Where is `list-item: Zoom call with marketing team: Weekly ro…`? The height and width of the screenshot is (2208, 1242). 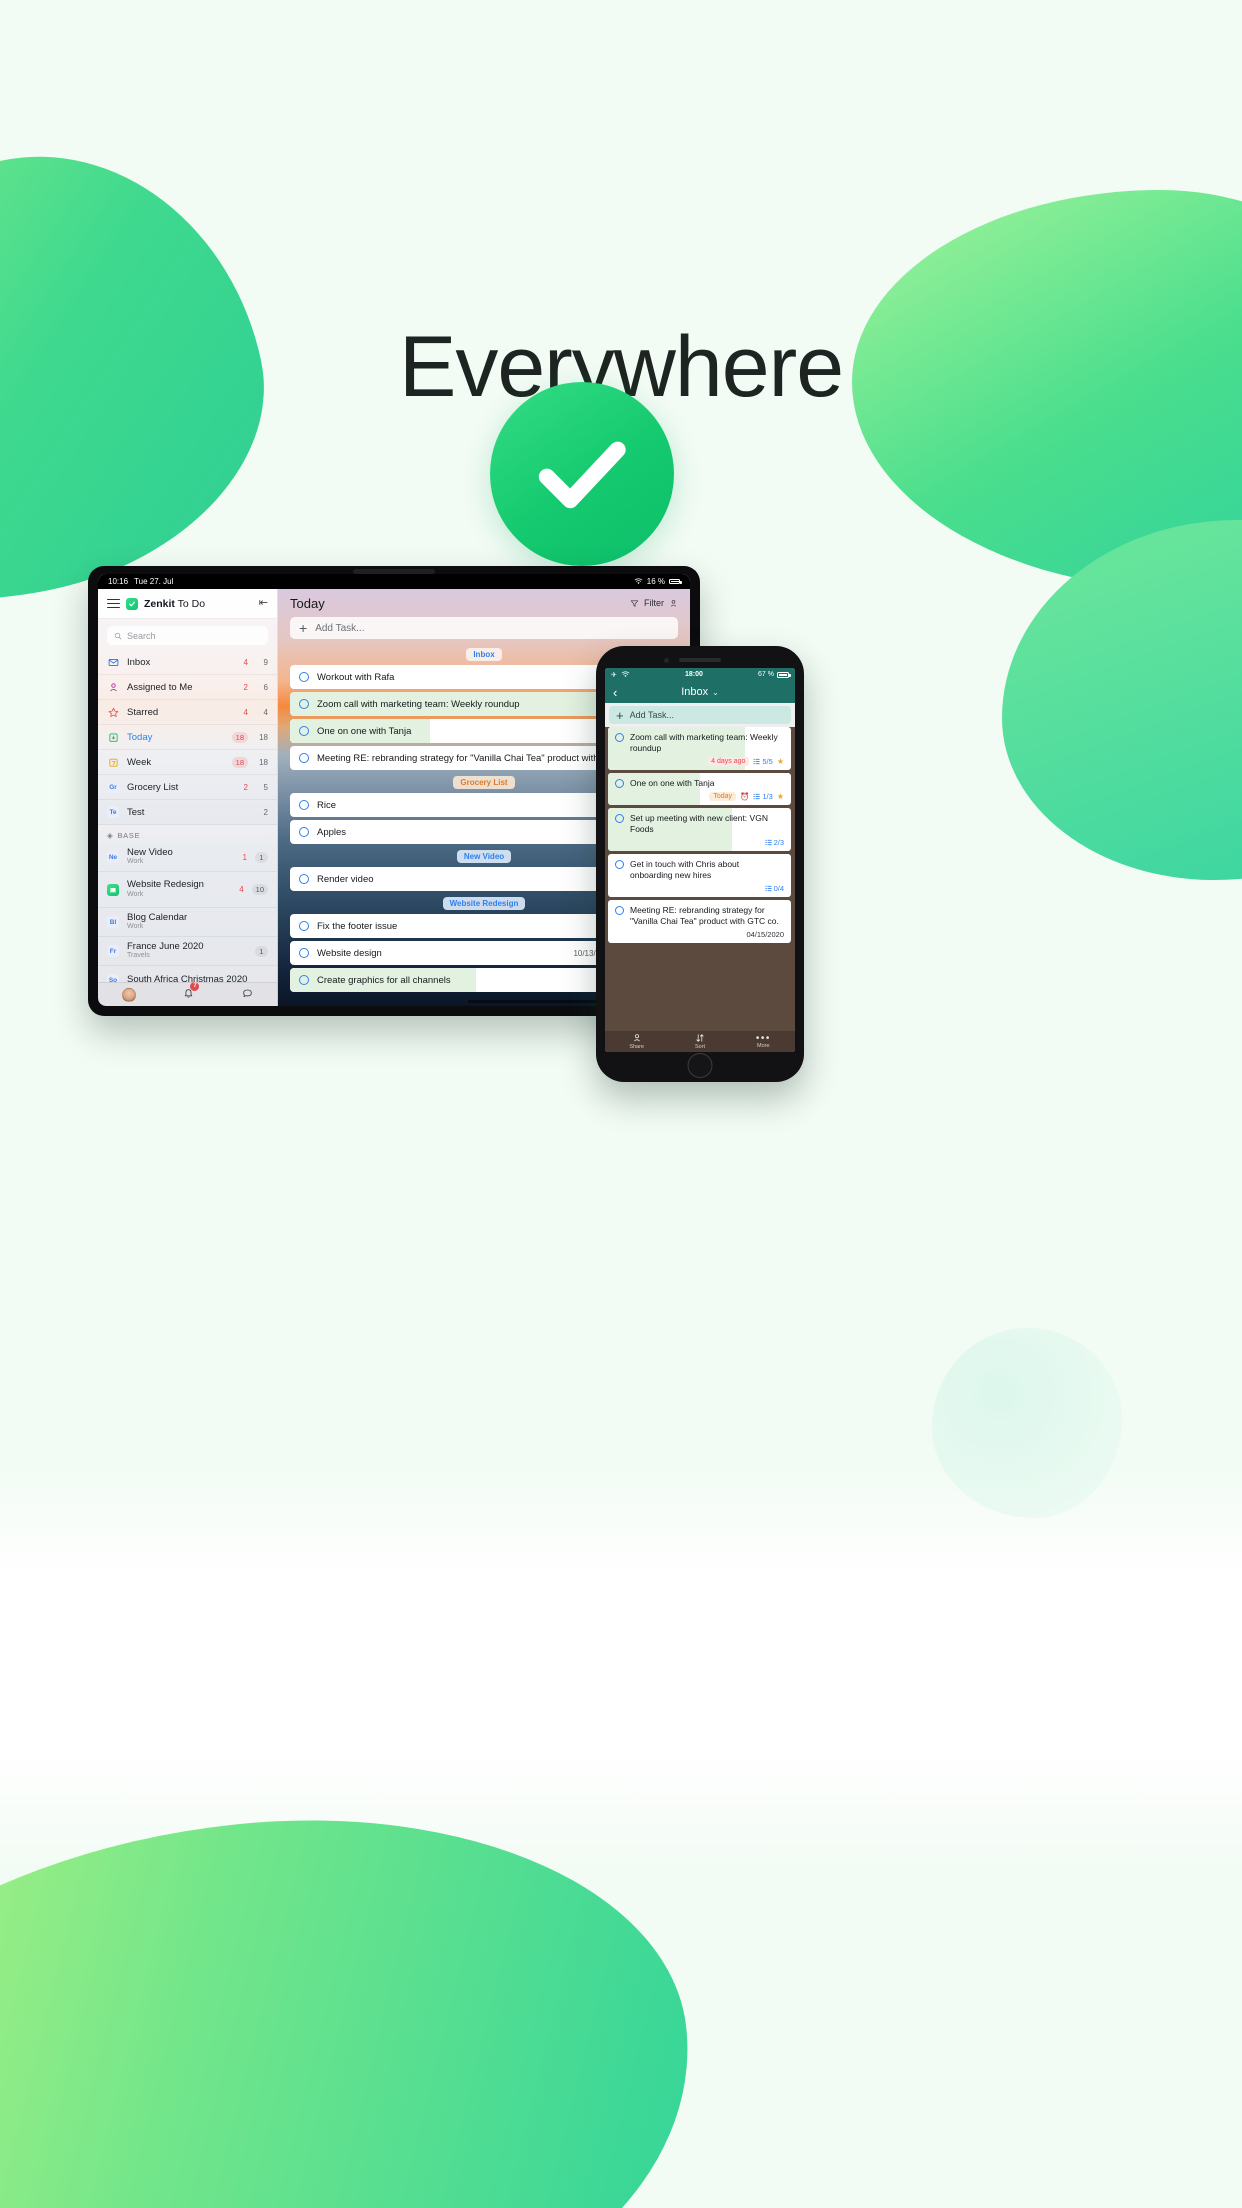
list-item: Zoom call with marketing team: Weekly ro… is located at coordinates (699, 749).